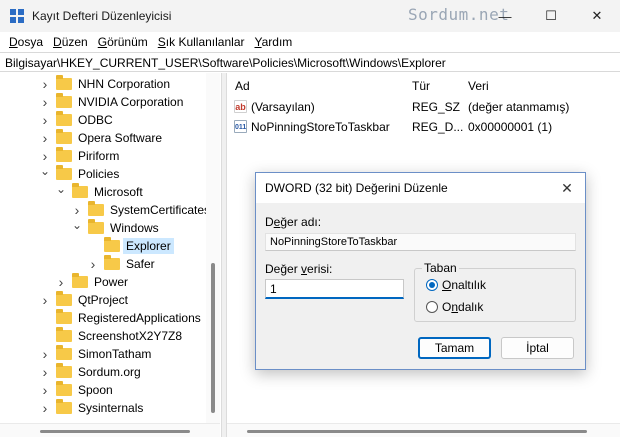 The image size is (620, 437). Describe the element at coordinates (111, 282) in the screenshot. I see `tree-item-label: Power` at that location.